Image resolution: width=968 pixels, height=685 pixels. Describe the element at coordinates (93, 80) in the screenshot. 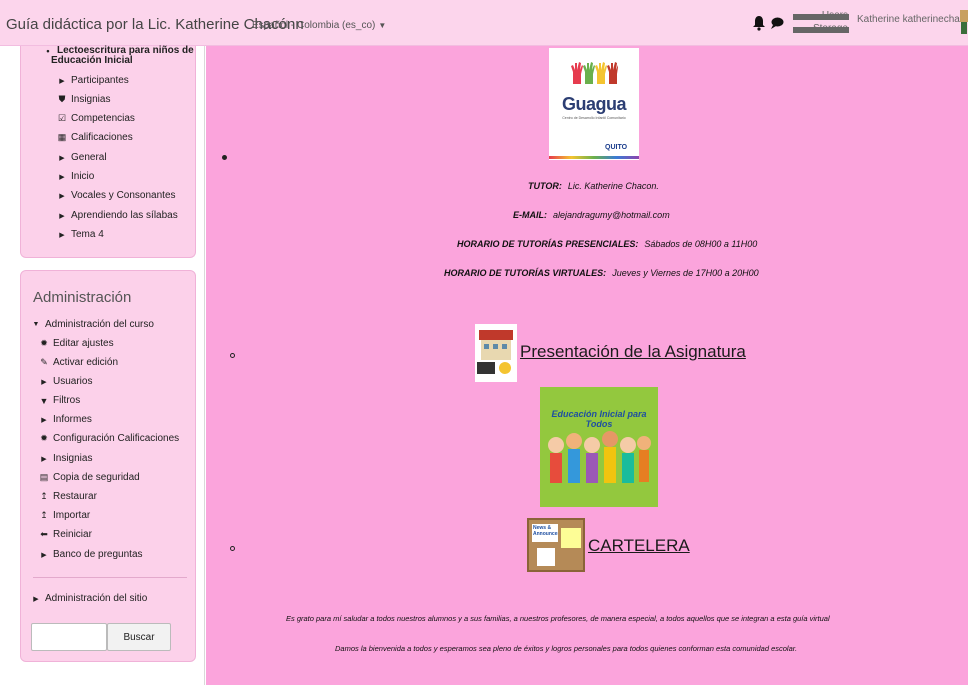

I see `sidebar-item-participantes: ▶ Participantes` at that location.